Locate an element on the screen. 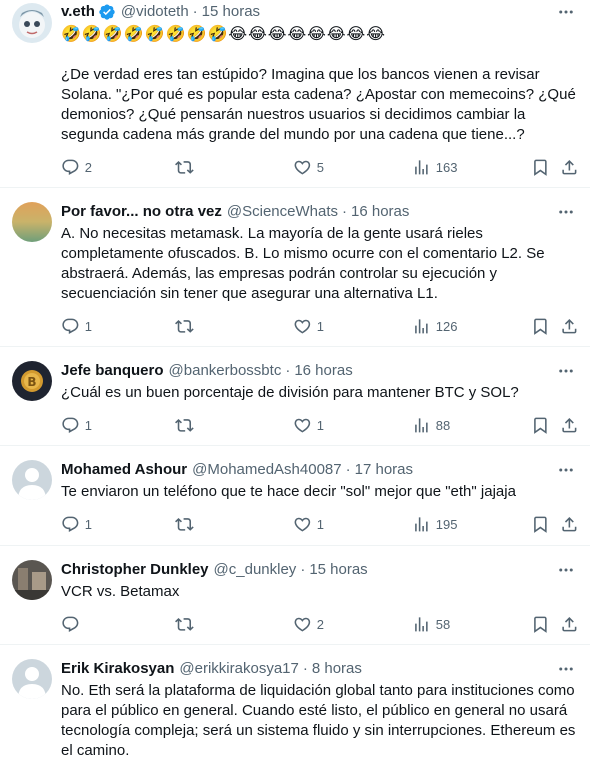 This screenshot has width=590, height=757. reply-count: 2 is located at coordinates (88, 167).